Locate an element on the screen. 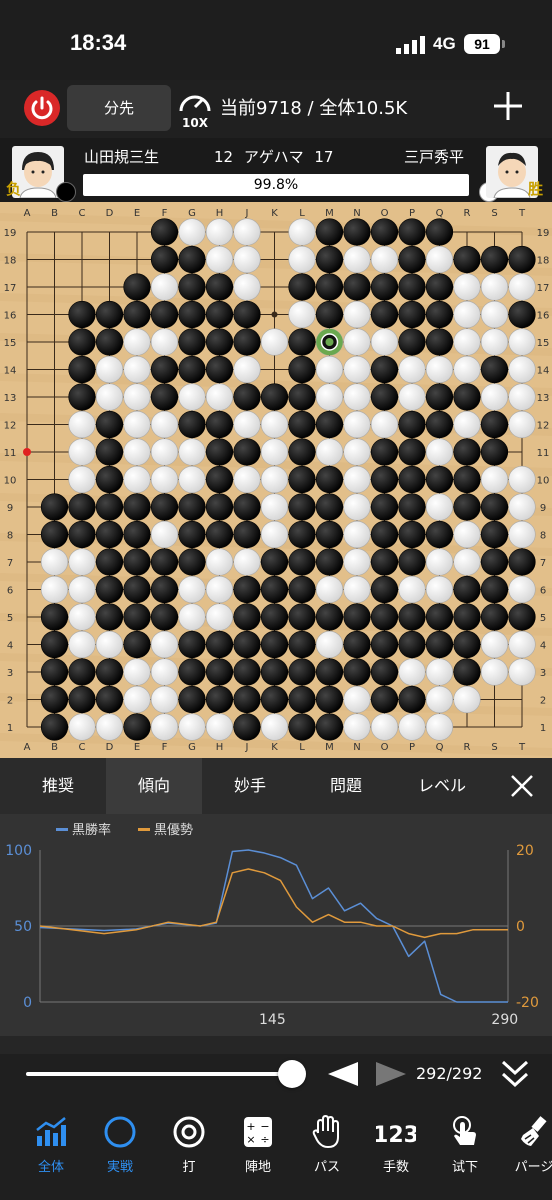 The width and height of the screenshot is (552, 1200). row-label: 14 is located at coordinates (10, 371).